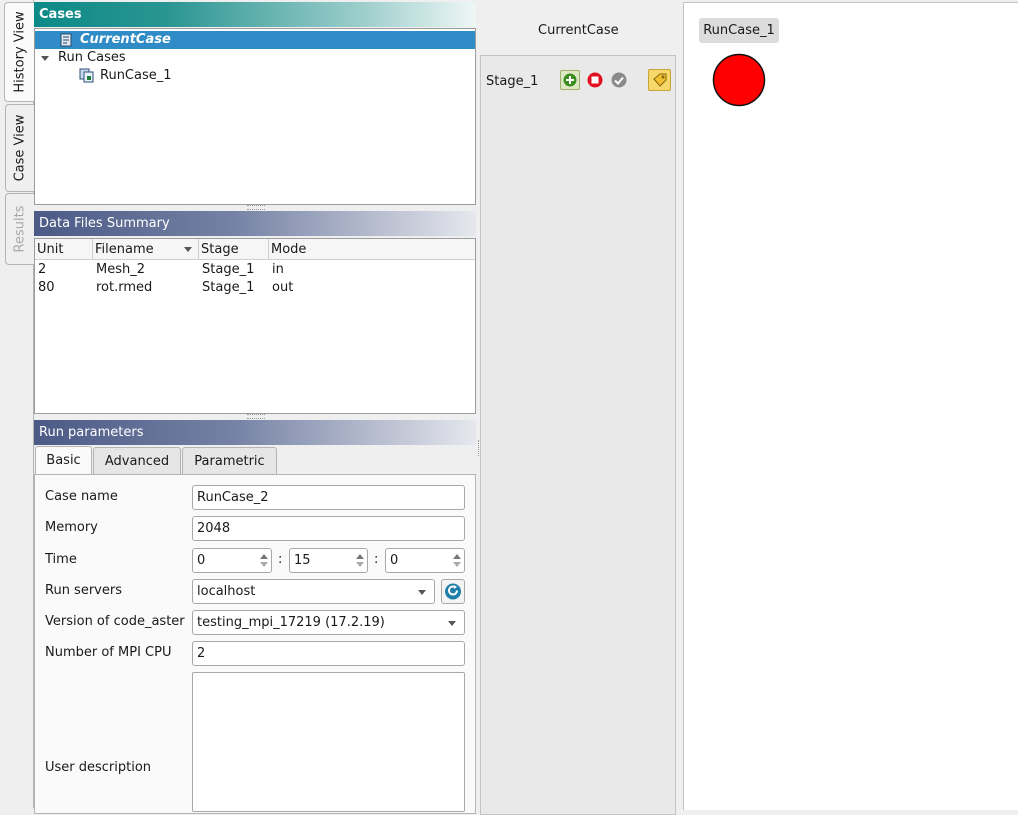 This screenshot has height=815, width=1018. What do you see at coordinates (63, 460) in the screenshot?
I see `tab-basic: Basic` at bounding box center [63, 460].